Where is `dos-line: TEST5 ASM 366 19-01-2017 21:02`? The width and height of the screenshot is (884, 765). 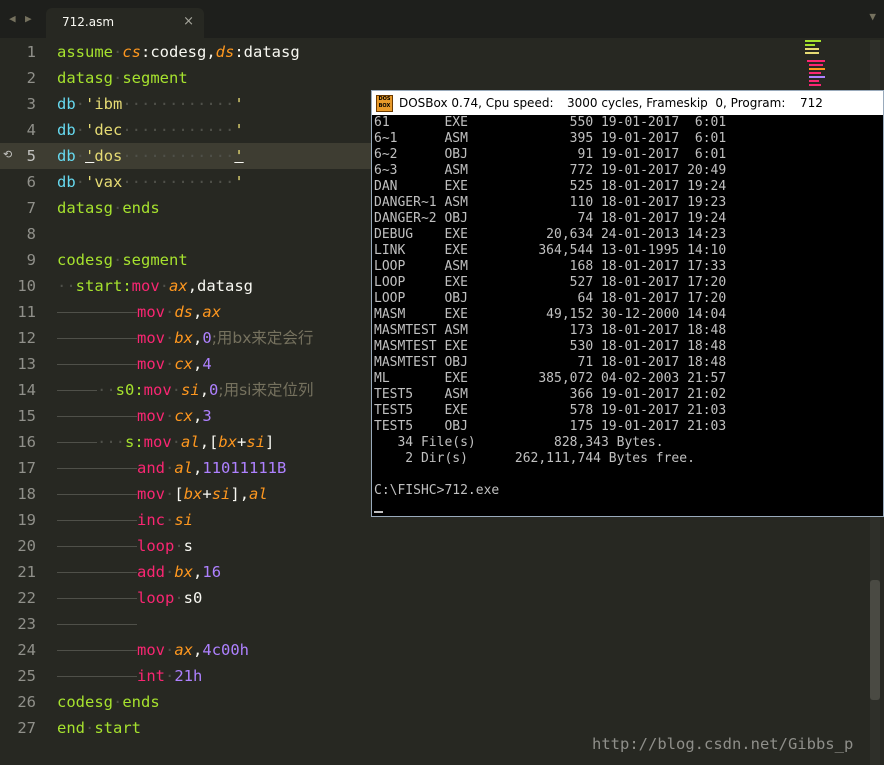 dos-line: TEST5 ASM 366 19-01-2017 21:02 is located at coordinates (550, 394).